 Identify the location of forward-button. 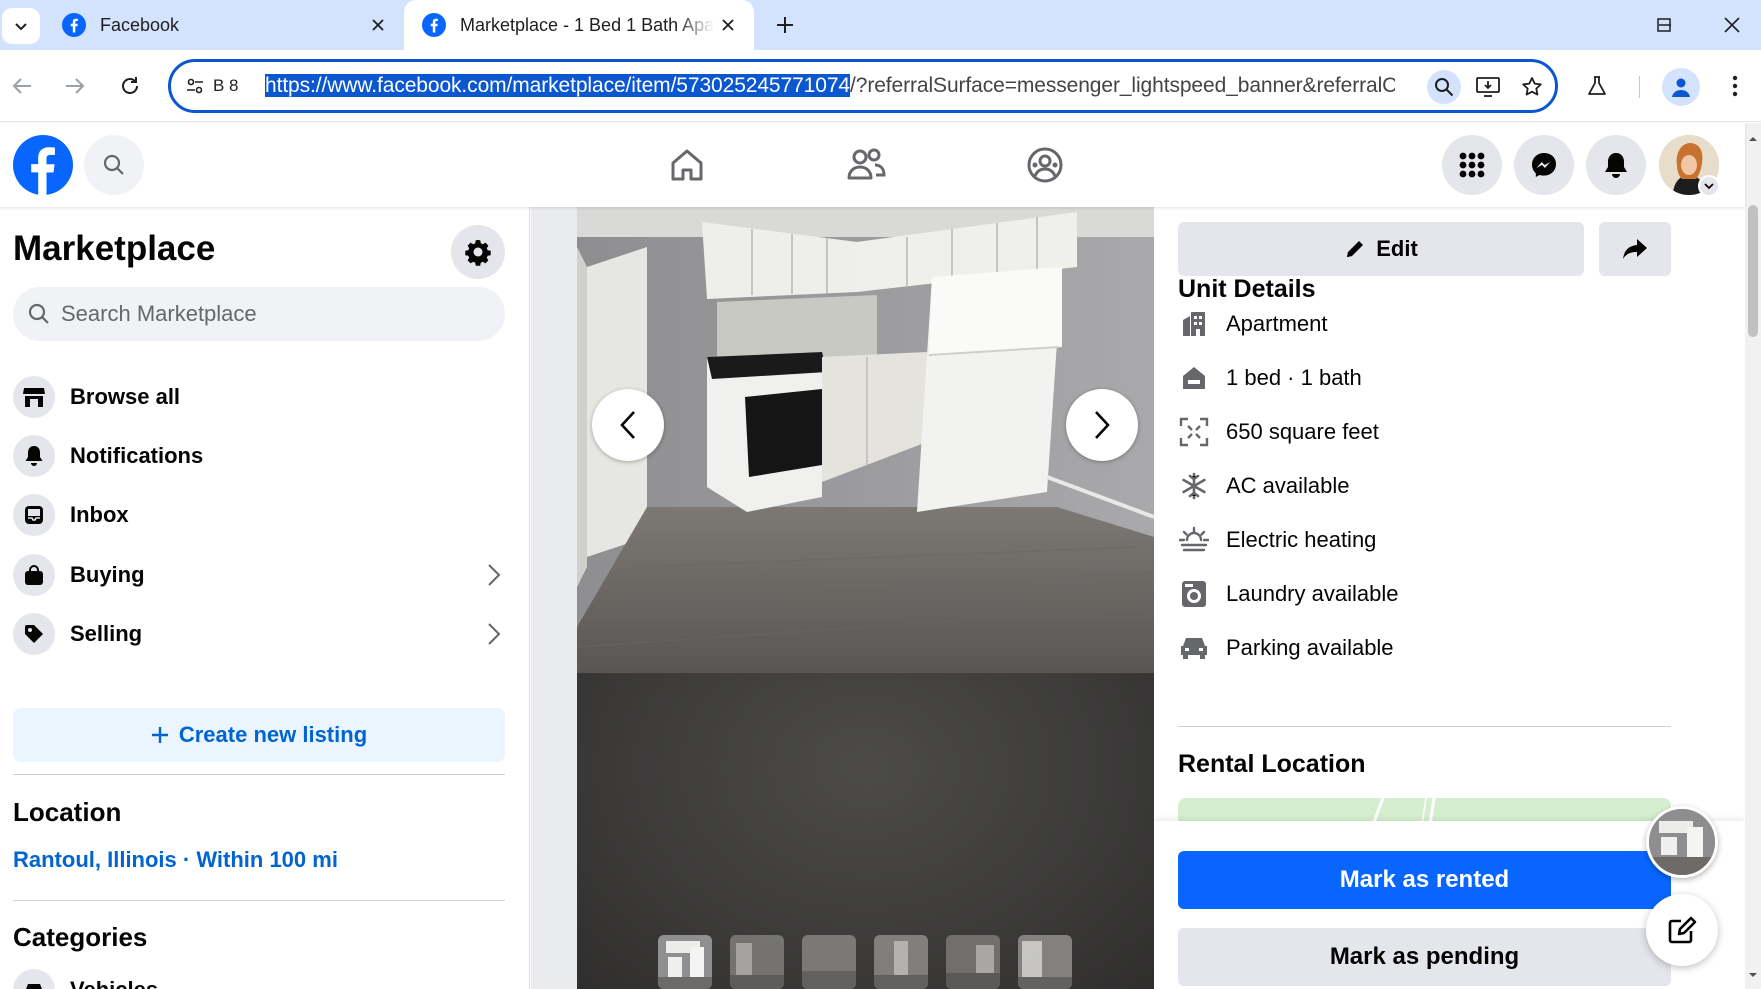
(75, 86).